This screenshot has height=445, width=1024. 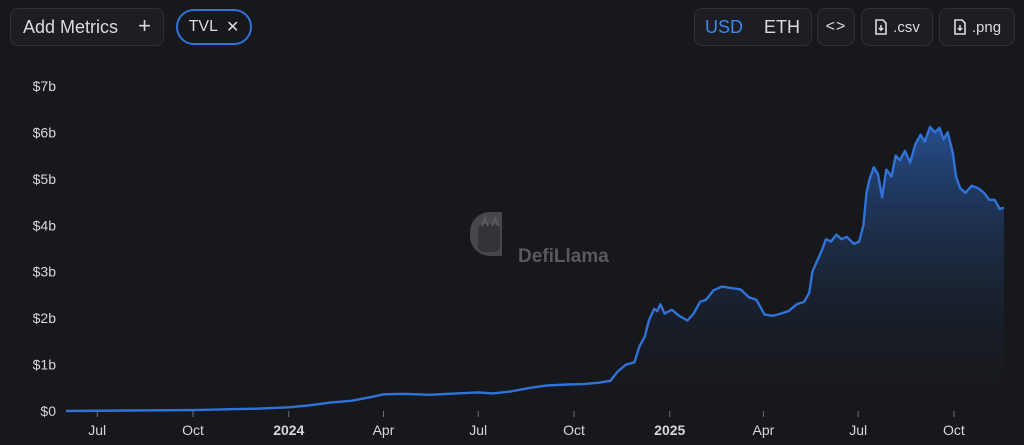 What do you see at coordinates (203, 26) in the screenshot?
I see `metric-chip-label: TVL` at bounding box center [203, 26].